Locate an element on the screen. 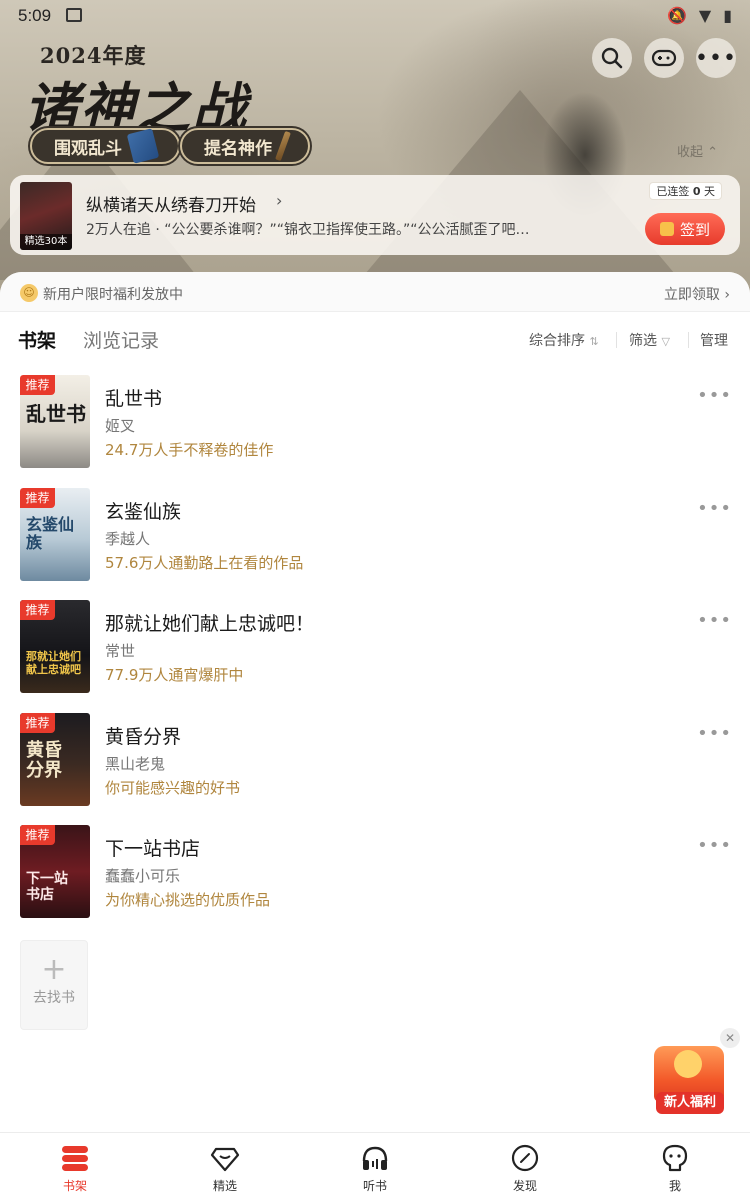 The image size is (750, 1200). status-time: 5:09 is located at coordinates (35, 15).